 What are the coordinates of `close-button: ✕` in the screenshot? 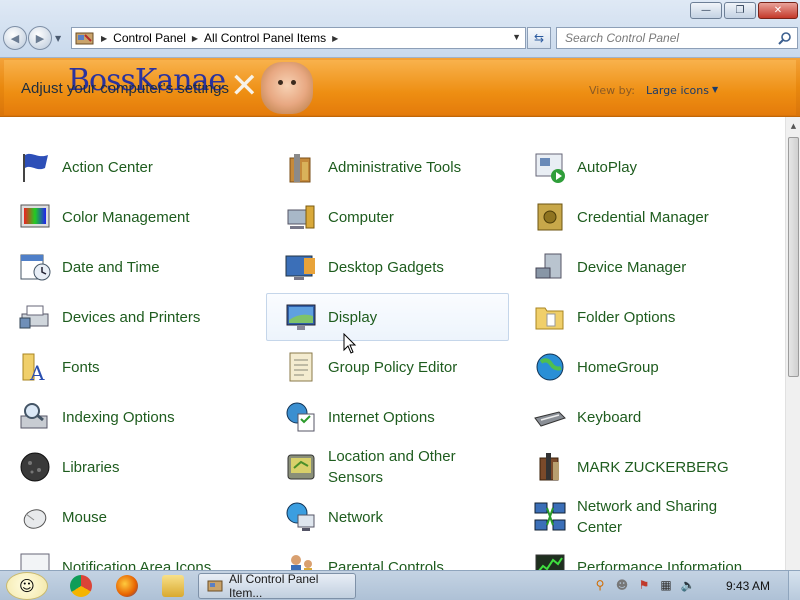 It's located at (778, 10).